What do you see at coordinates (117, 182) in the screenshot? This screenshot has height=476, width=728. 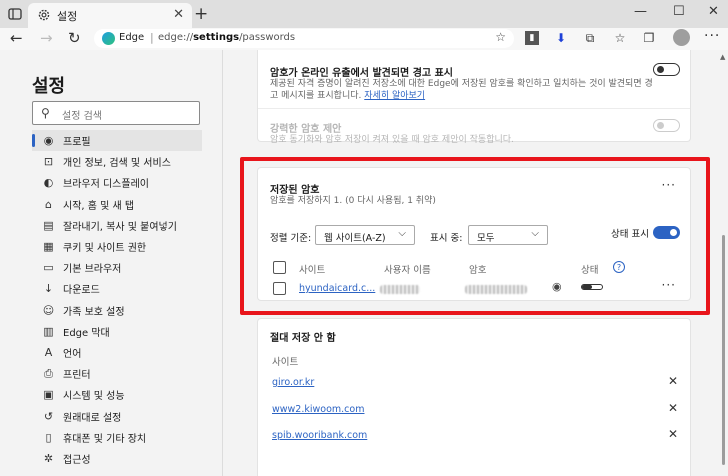 I see `sidebar-item-appearance: ◐ 브라우저 디스플레이` at bounding box center [117, 182].